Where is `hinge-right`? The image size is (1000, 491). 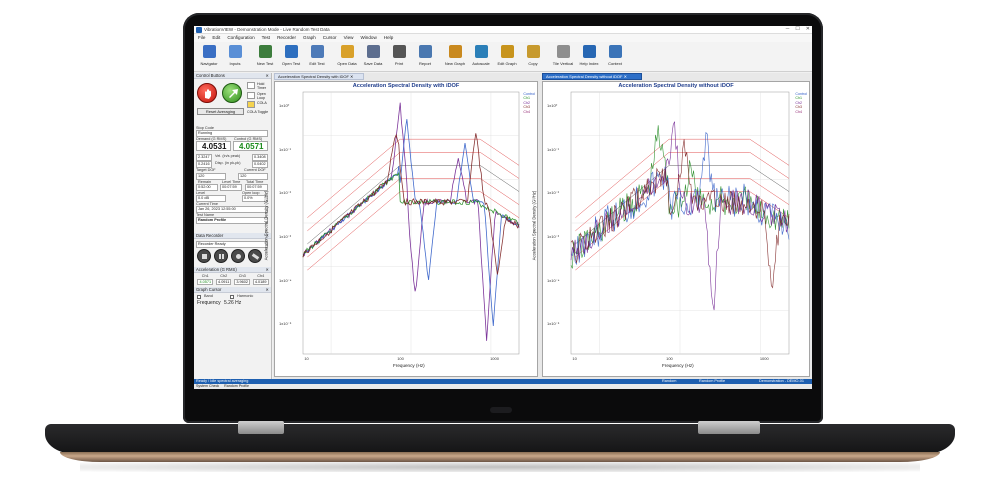
hinge-right is located at coordinates (729, 427).